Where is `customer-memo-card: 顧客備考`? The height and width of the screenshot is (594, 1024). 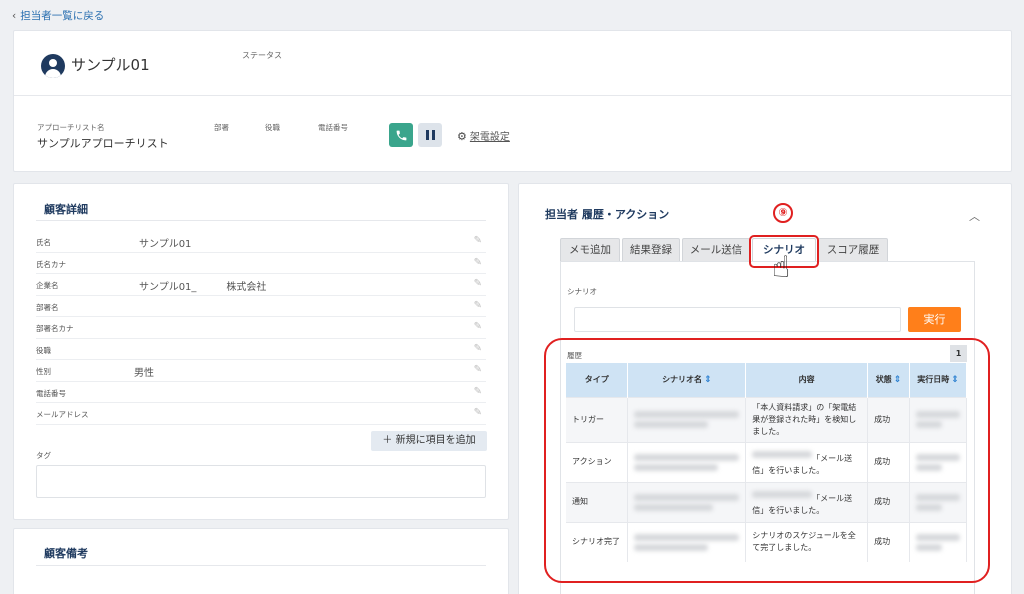
customer-memo-card: 顧客備考 is located at coordinates (261, 561).